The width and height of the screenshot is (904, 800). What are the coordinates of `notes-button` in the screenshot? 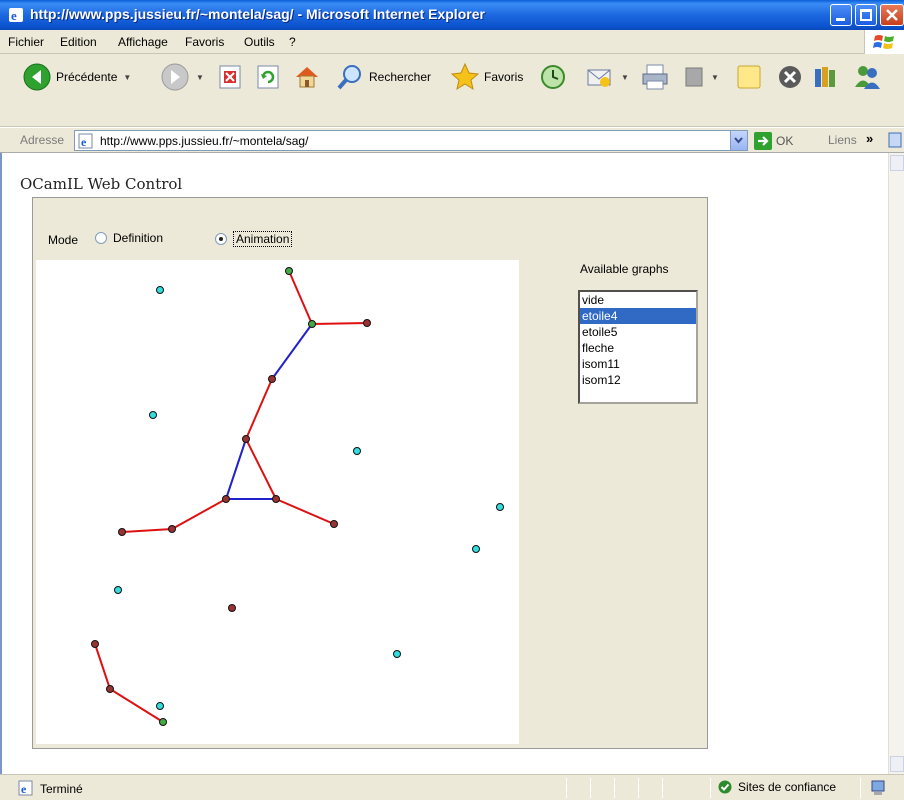 It's located at (749, 77).